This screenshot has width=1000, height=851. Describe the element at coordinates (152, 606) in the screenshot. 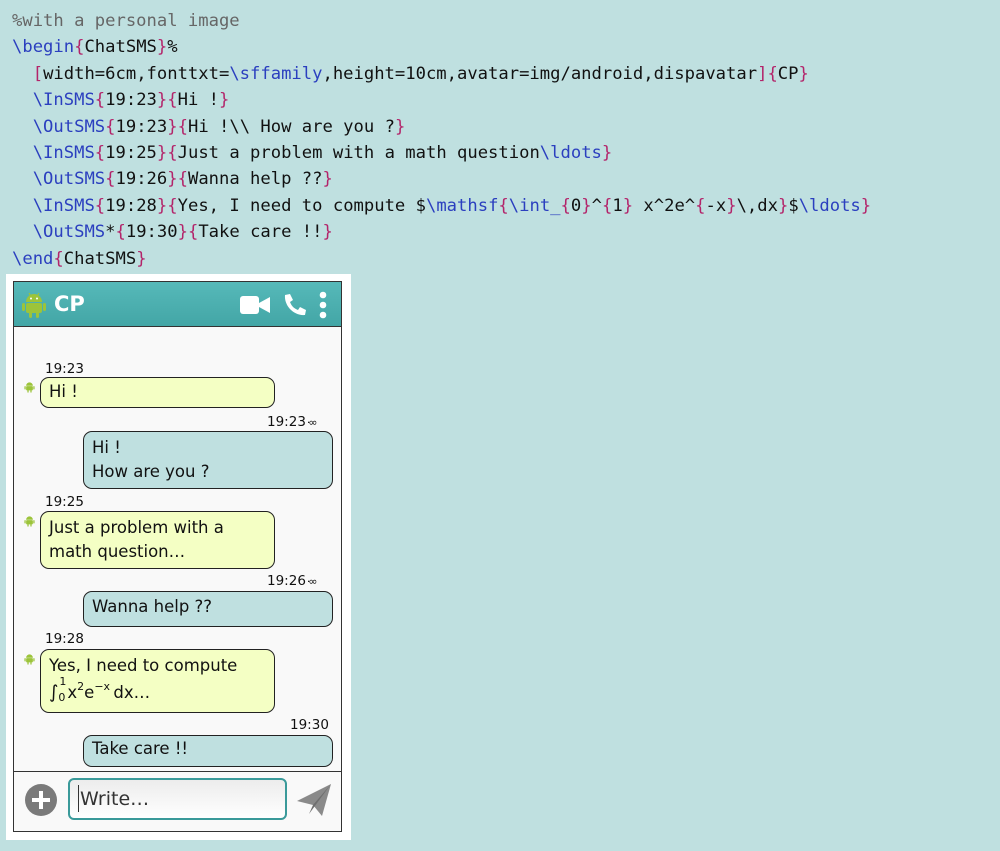

I see `message-text: Wanna help ??` at that location.